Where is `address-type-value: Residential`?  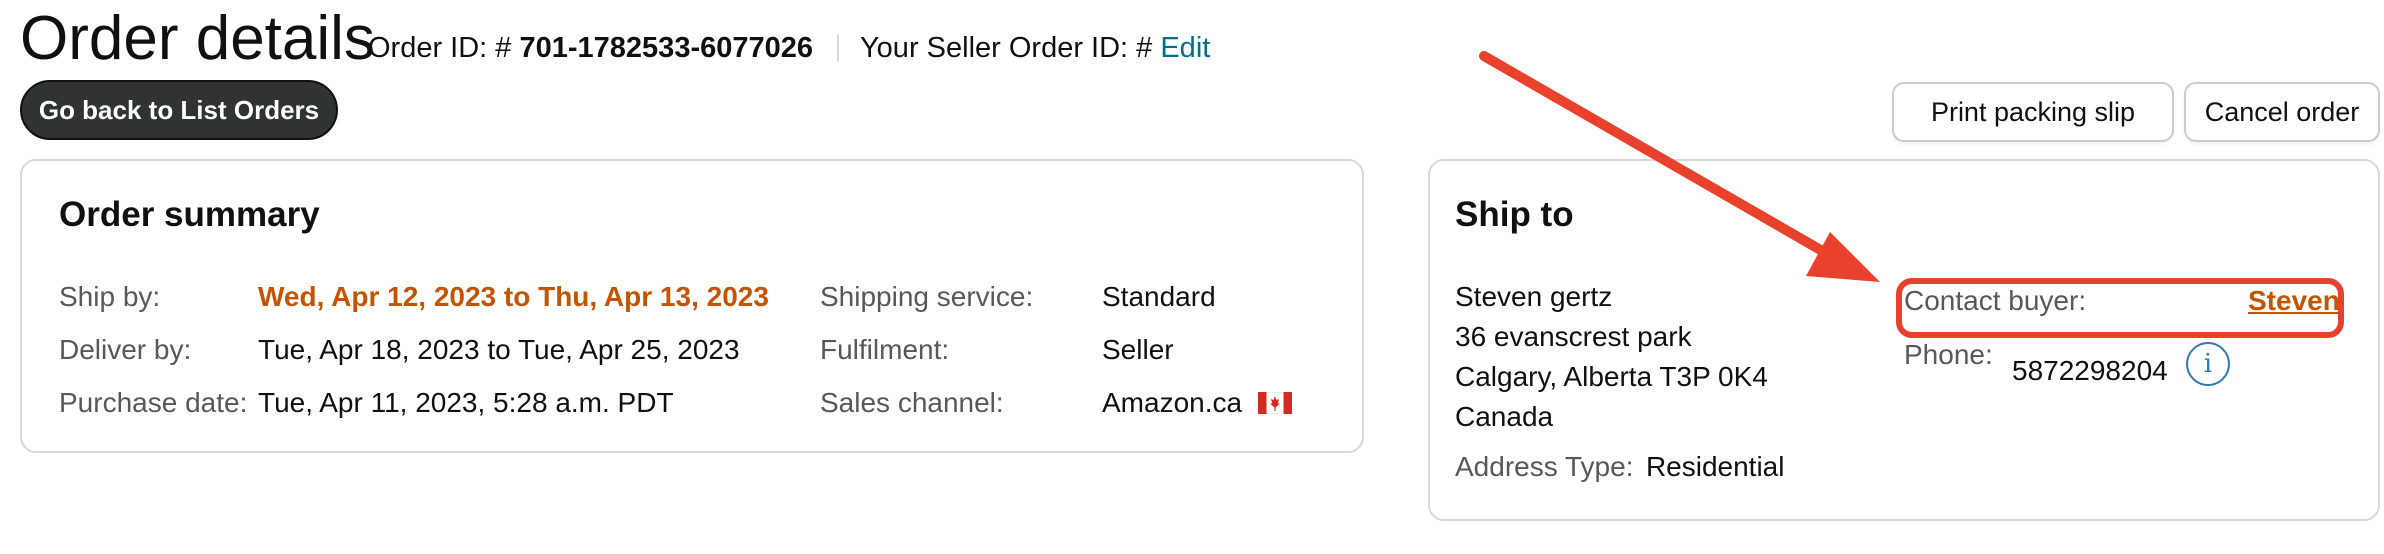
address-type-value: Residential is located at coordinates (1715, 466).